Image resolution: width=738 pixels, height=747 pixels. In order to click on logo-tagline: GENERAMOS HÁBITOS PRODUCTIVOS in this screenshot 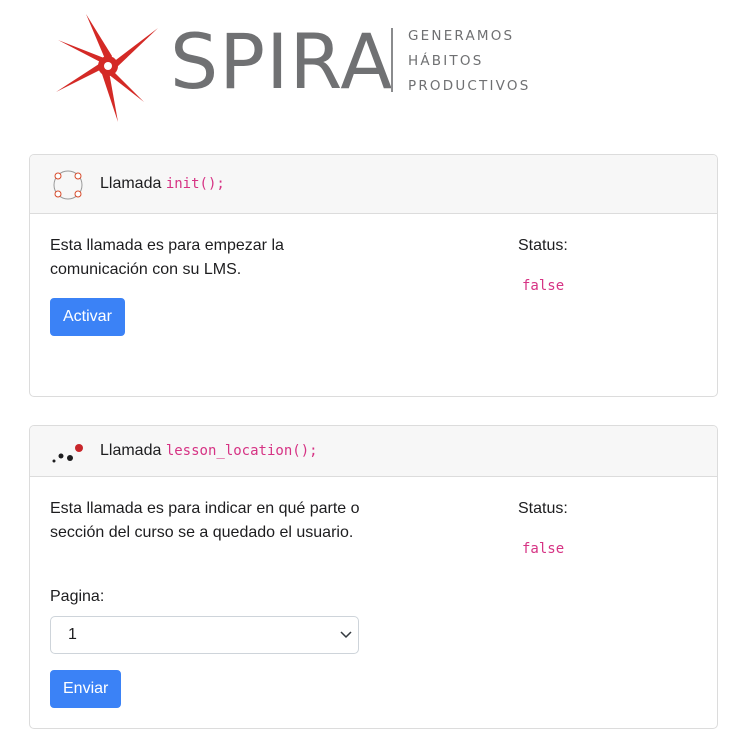, I will do `click(469, 61)`.